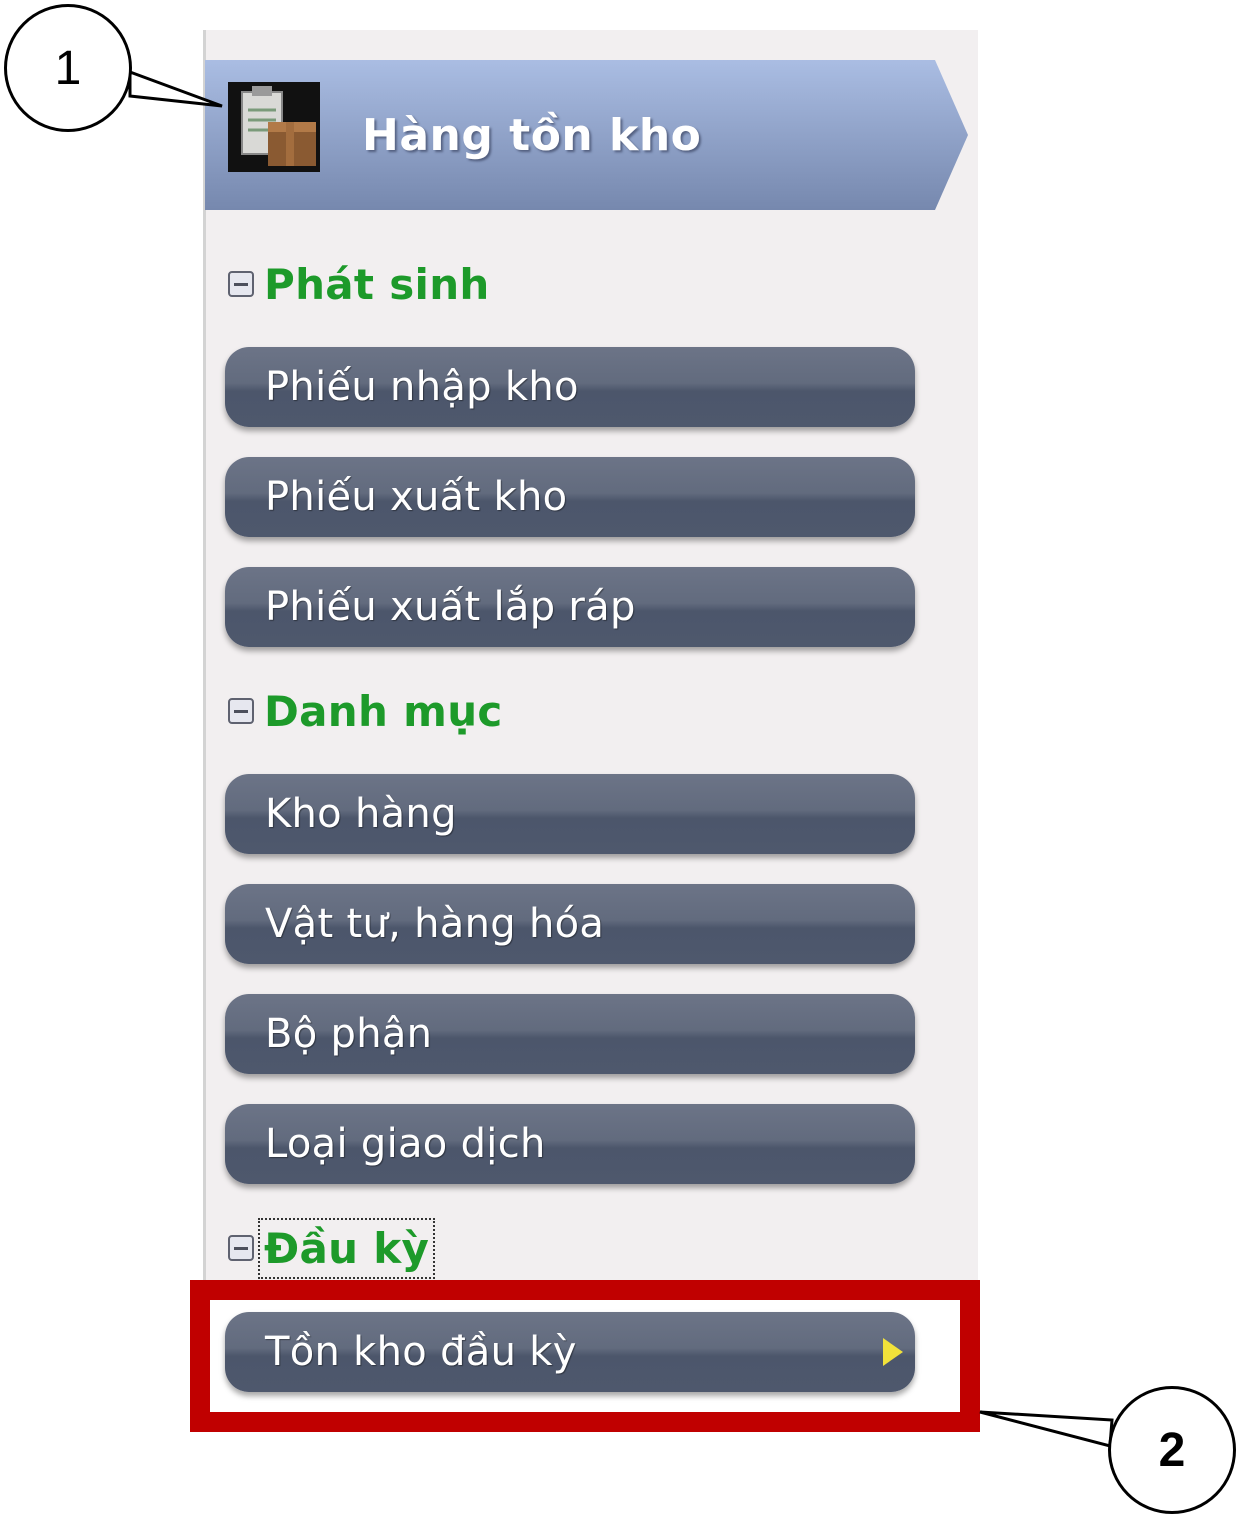 This screenshot has height=1520, width=1244. I want to click on callout-1: 1, so click(68, 68).